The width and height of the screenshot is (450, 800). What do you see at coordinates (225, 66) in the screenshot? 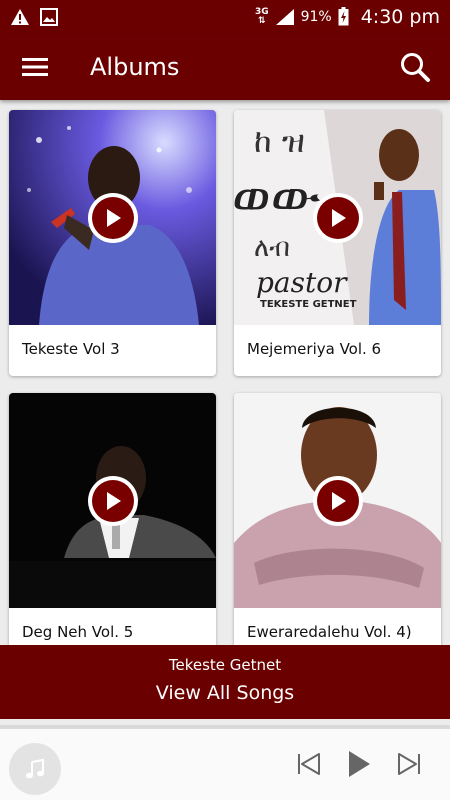
I see `app-bar: Albums` at bounding box center [225, 66].